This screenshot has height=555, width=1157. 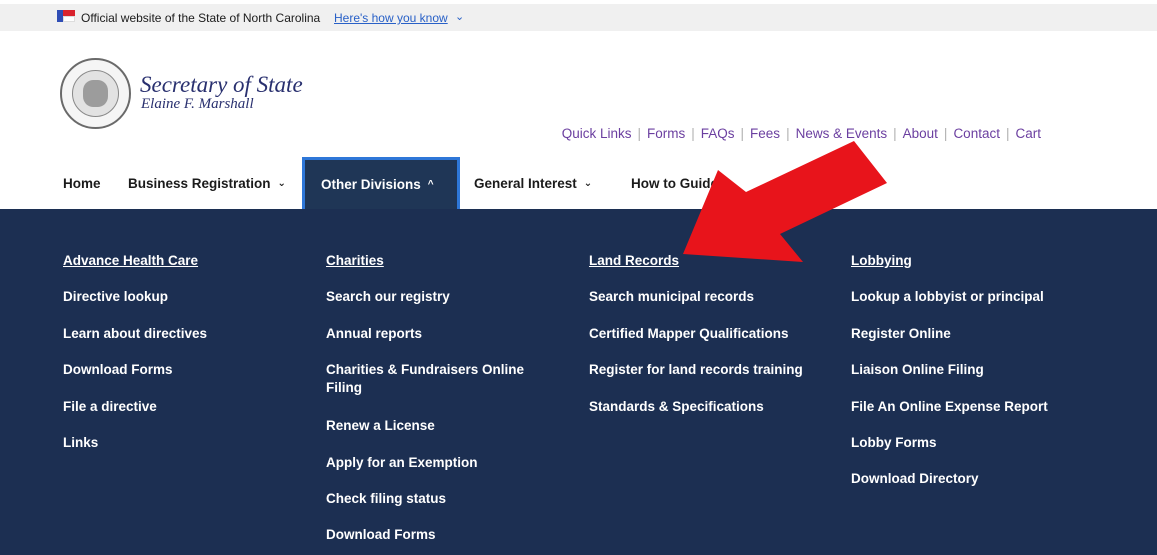 I want to click on faqs-link: FAQs, so click(x=718, y=133).